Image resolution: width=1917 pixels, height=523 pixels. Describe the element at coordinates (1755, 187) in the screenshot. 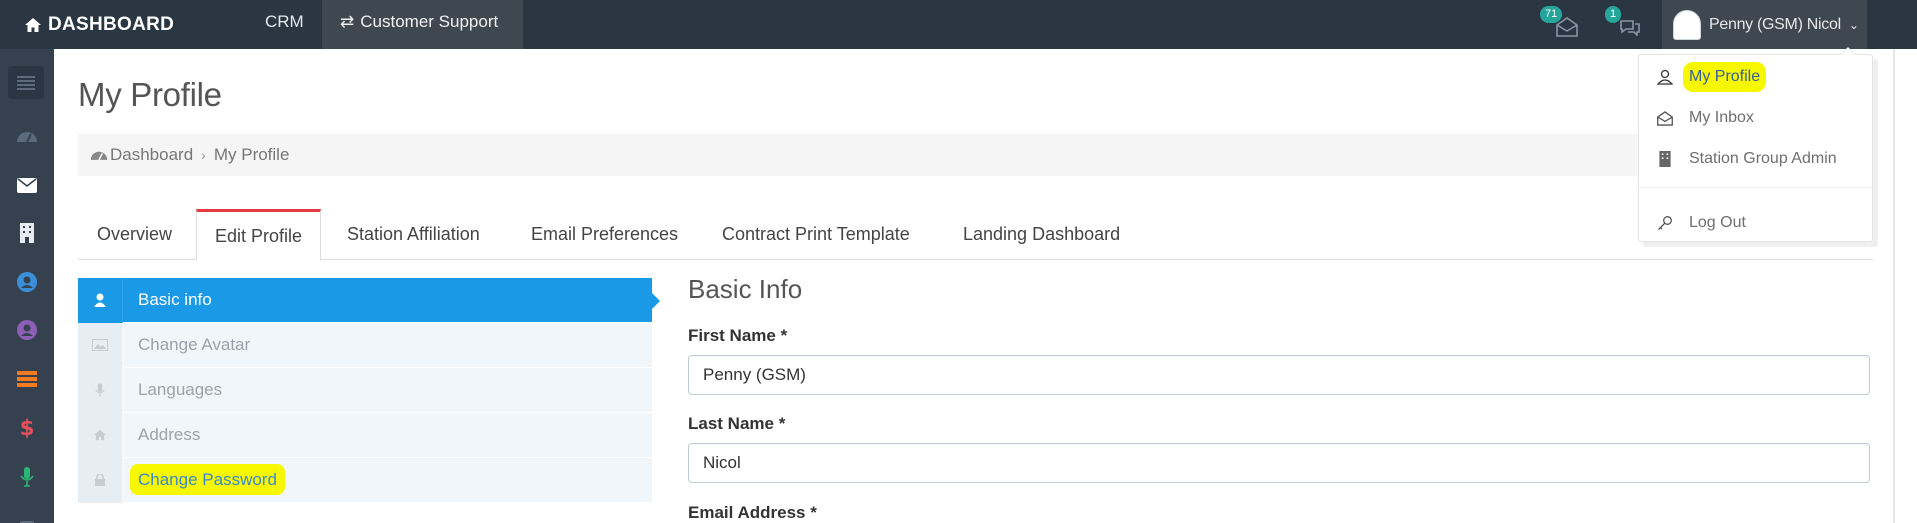

I see `dropdown-divider` at that location.